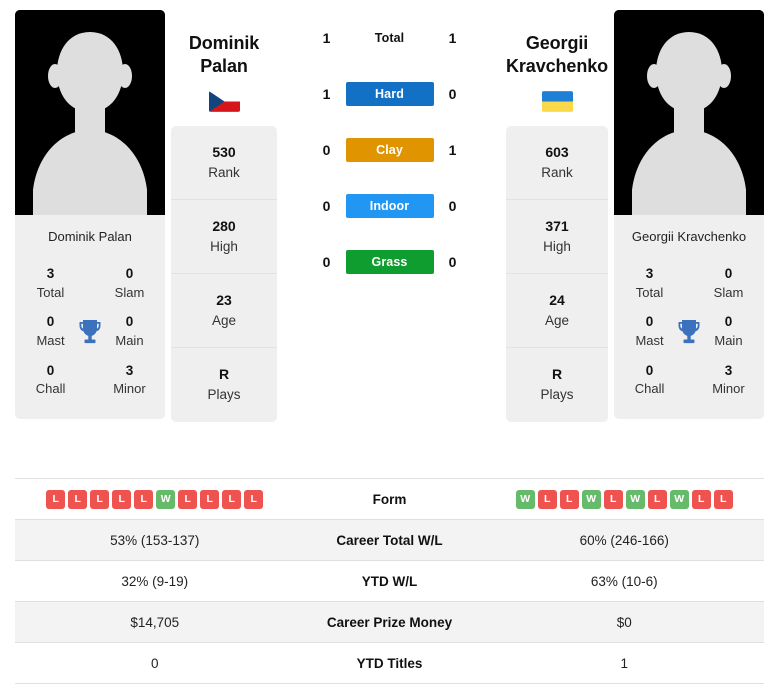 The image size is (779, 699). I want to click on right-player-stats: 603 Rank 371 High 24 Age R Plays, so click(557, 274).